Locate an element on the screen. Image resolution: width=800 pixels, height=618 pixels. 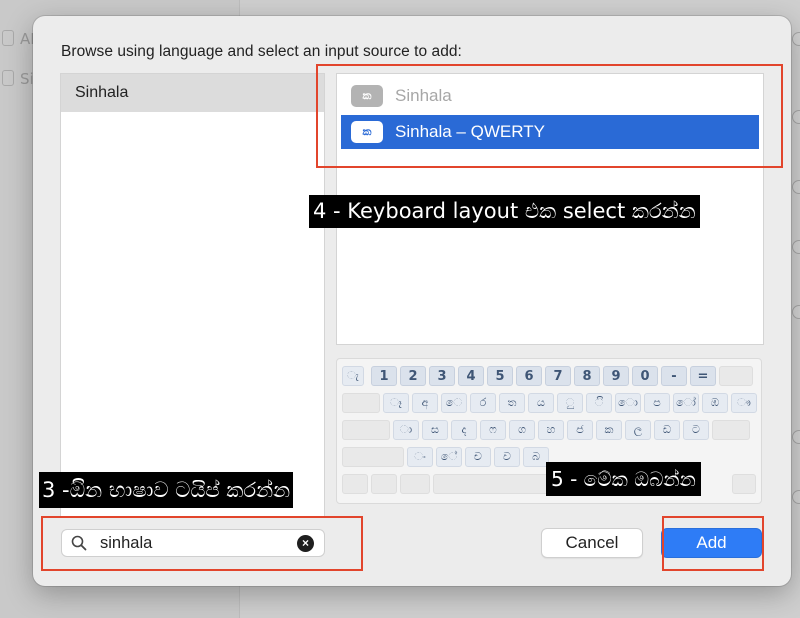
keyboard-key: ව is located at coordinates (507, 457).